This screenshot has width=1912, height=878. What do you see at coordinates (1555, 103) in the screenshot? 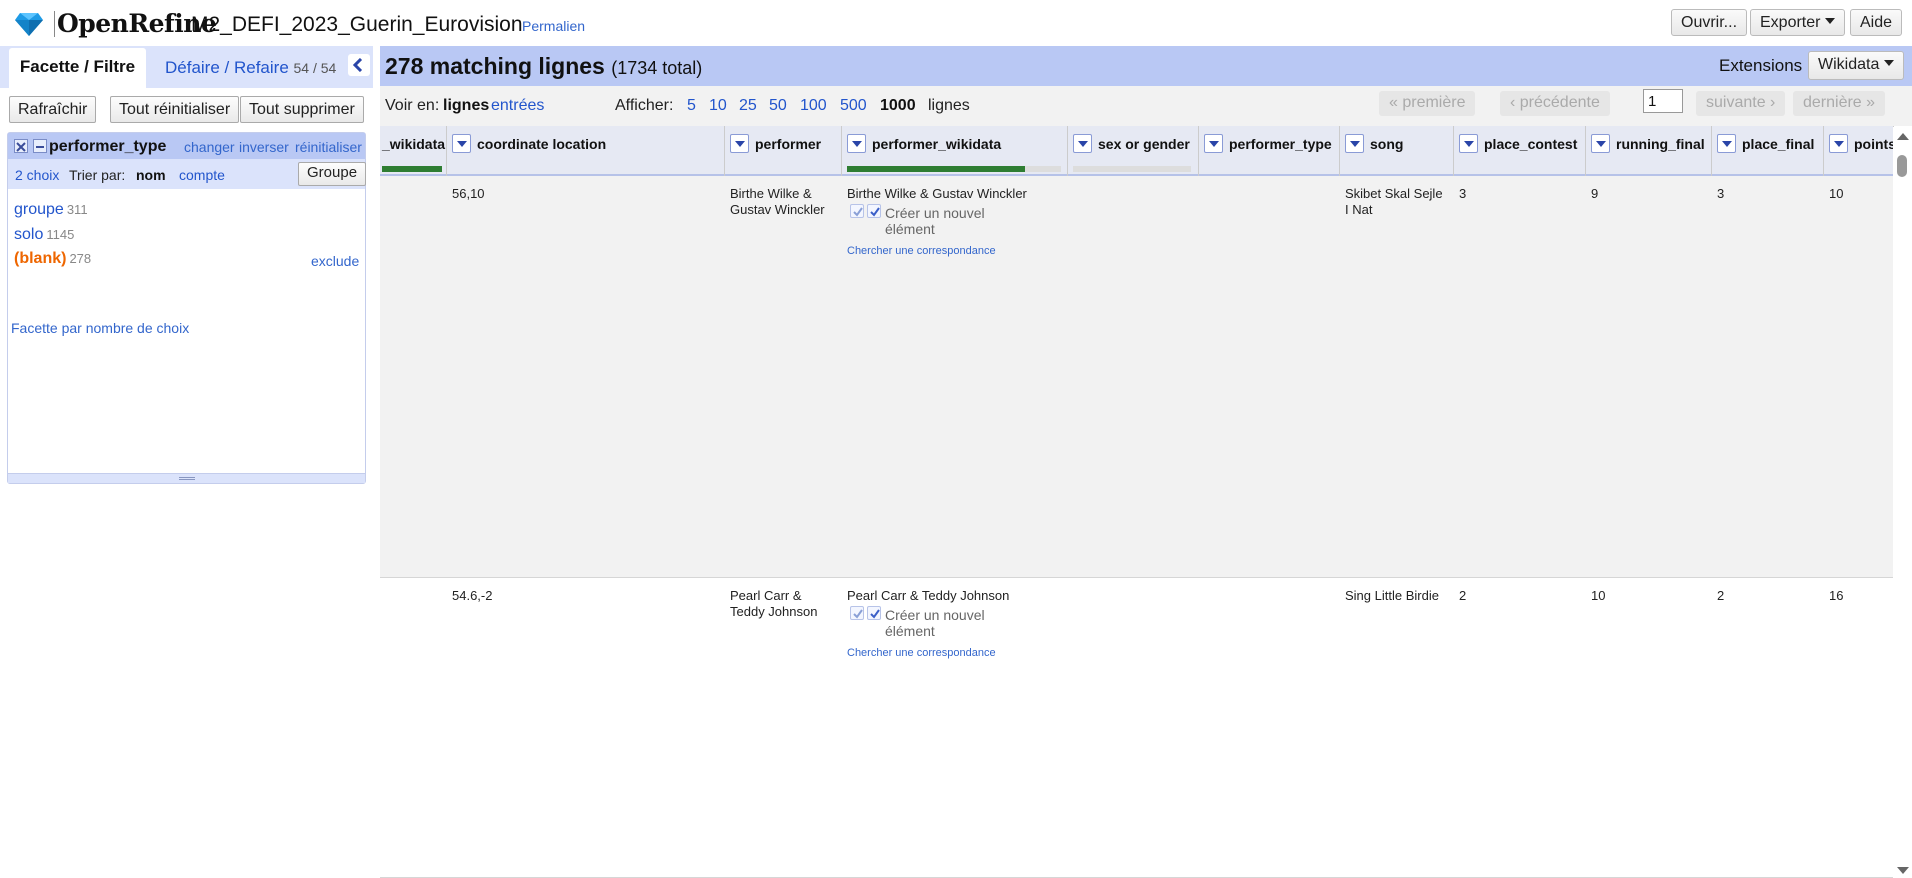
I see `previous-page-button: ‹ précédente` at bounding box center [1555, 103].